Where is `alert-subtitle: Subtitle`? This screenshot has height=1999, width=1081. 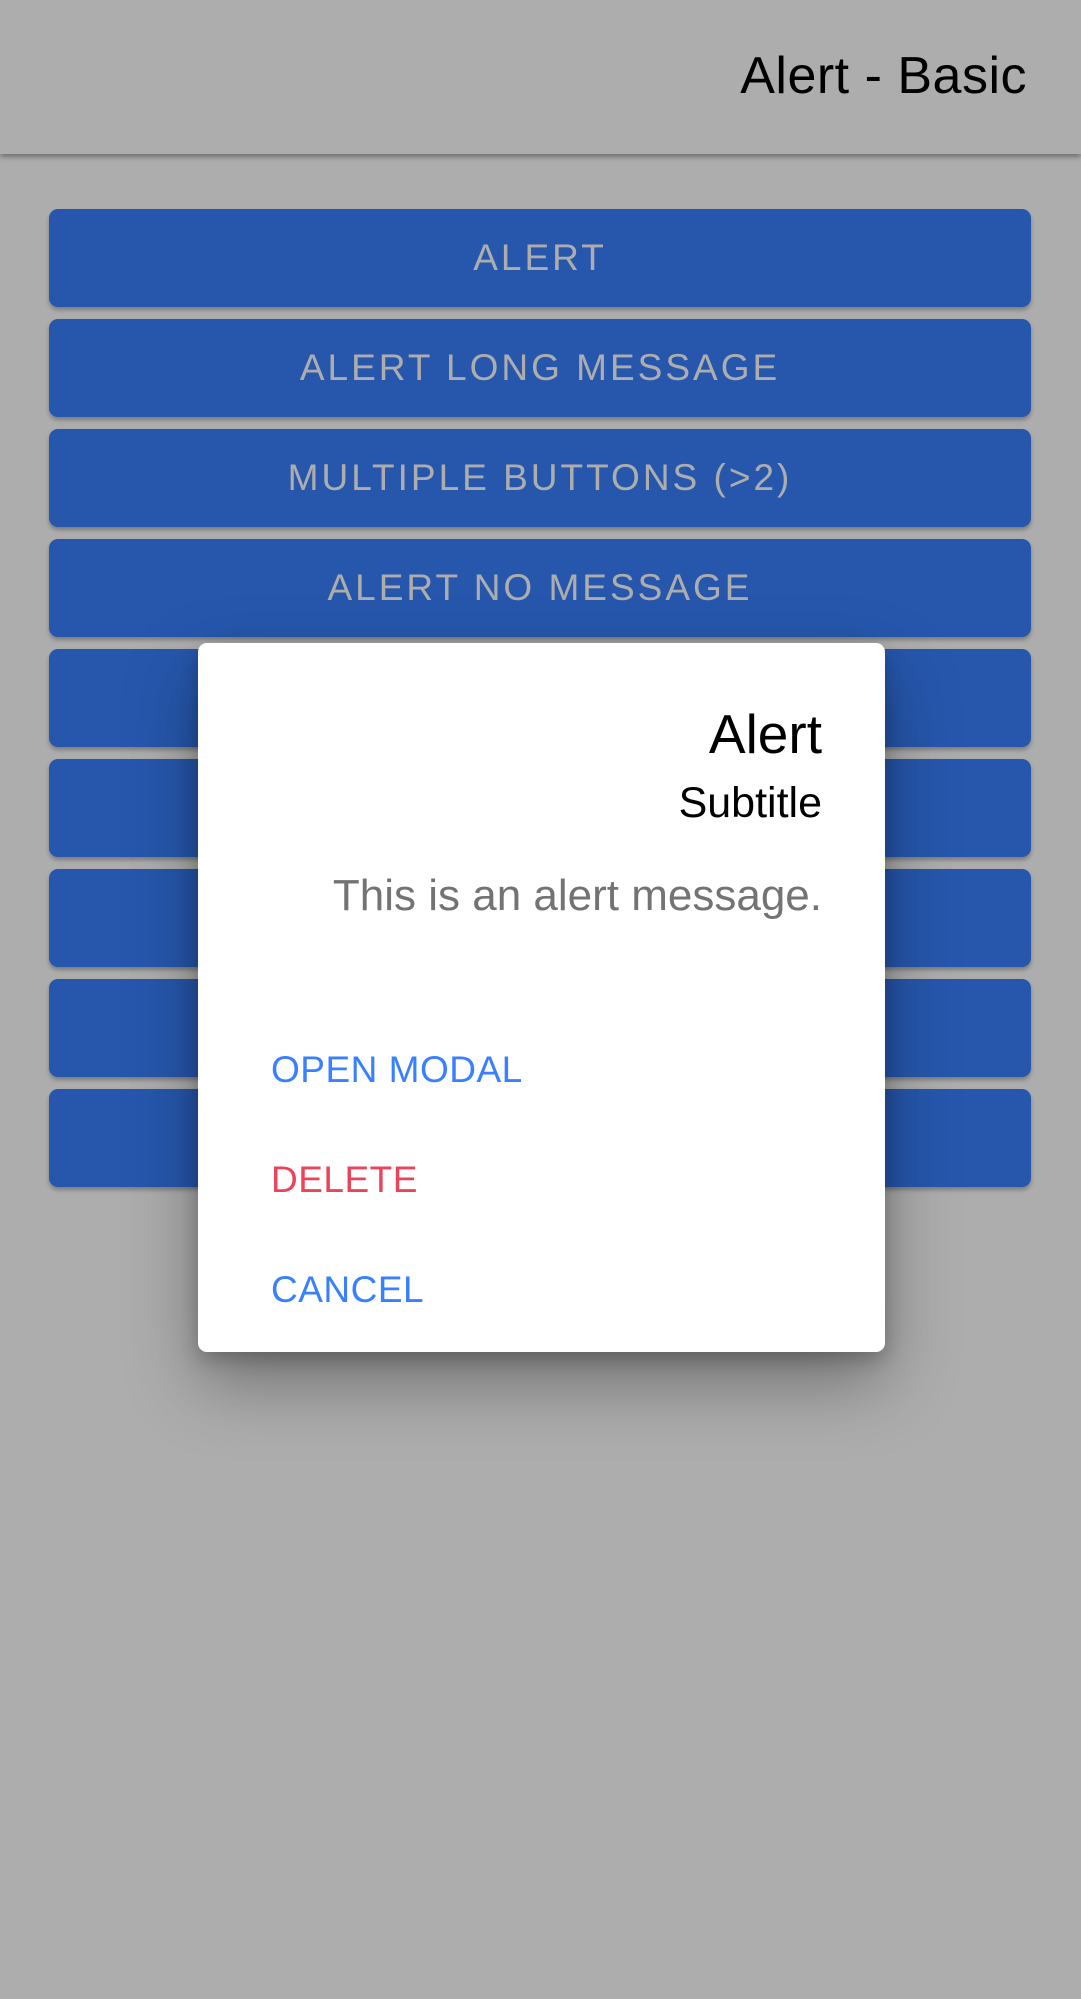 alert-subtitle: Subtitle is located at coordinates (750, 803).